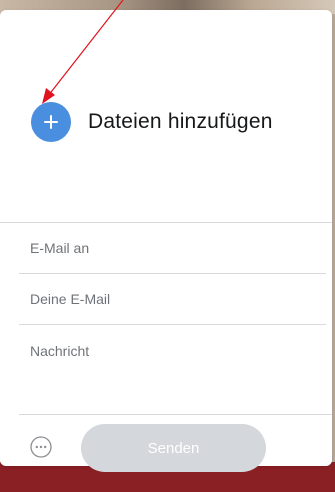 The width and height of the screenshot is (335, 492). Describe the element at coordinates (41, 447) in the screenshot. I see `more-options-icon` at that location.